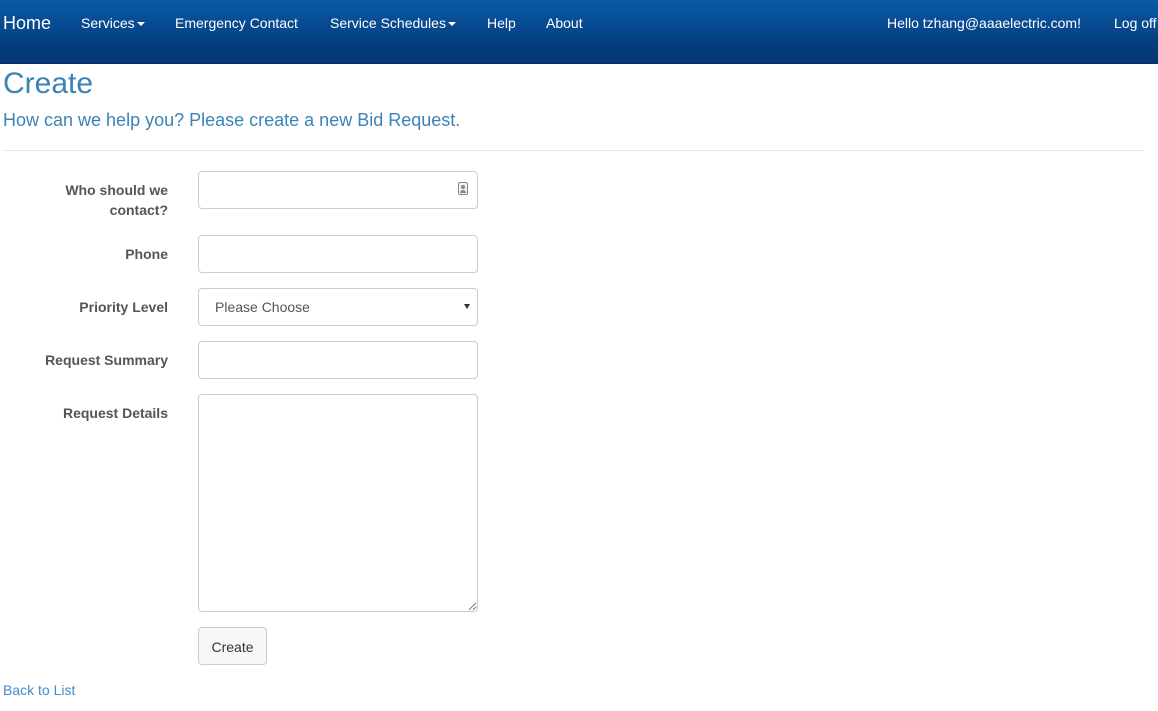 Image resolution: width=1158 pixels, height=711 pixels. What do you see at coordinates (388, 23) in the screenshot?
I see `nav-service-schedules-label: Service Schedules` at bounding box center [388, 23].